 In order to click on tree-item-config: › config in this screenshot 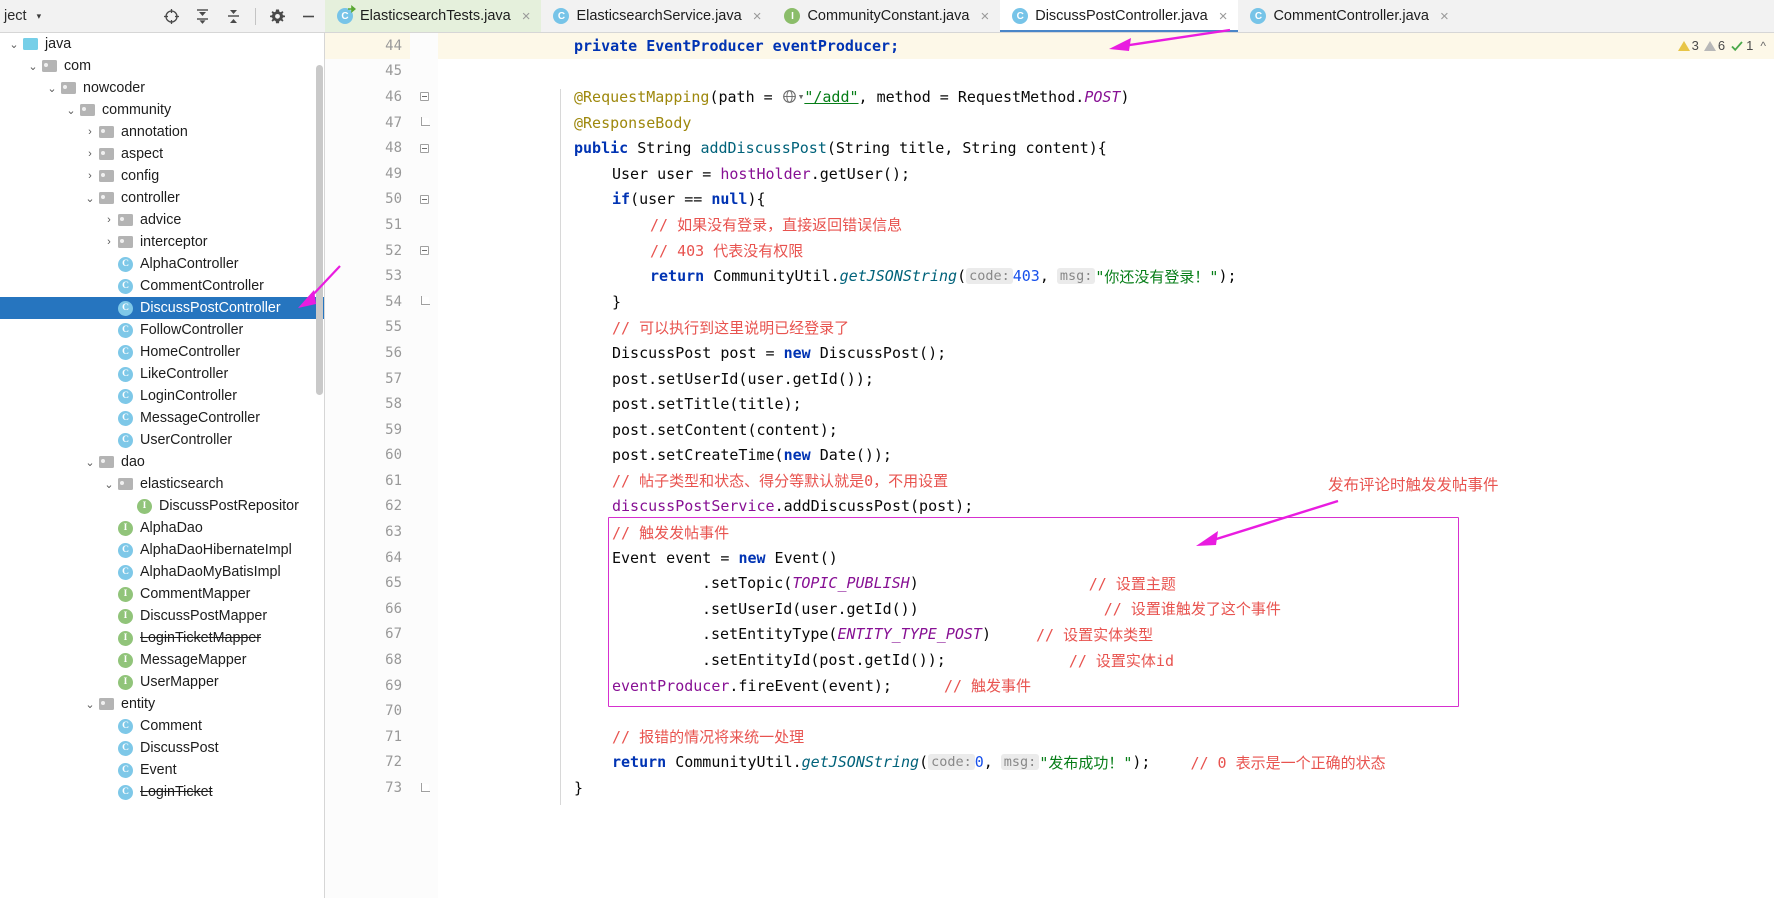, I will do `click(162, 176)`.